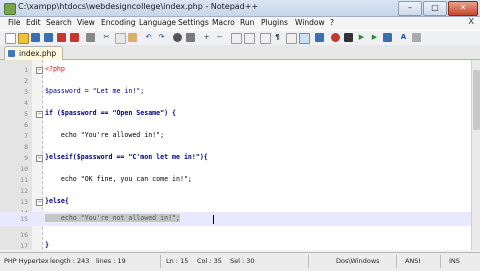  What do you see at coordinates (35, 37) in the screenshot?
I see `save-icon` at bounding box center [35, 37].